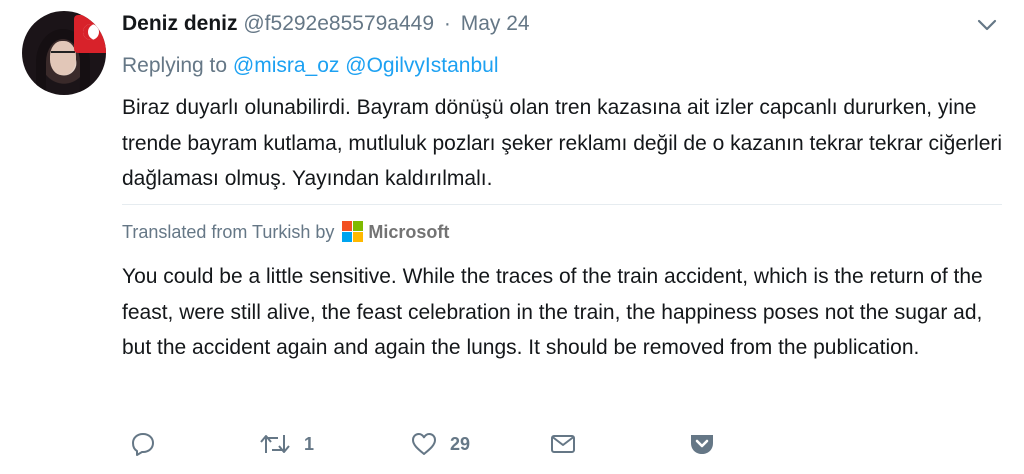  What do you see at coordinates (309, 443) in the screenshot?
I see `retweet-count: 1` at bounding box center [309, 443].